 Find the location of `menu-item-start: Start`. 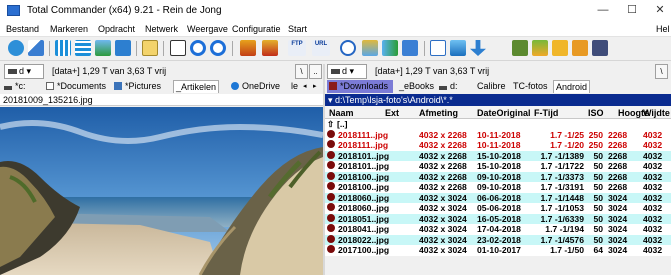

menu-item-start: Start is located at coordinates (297, 29).